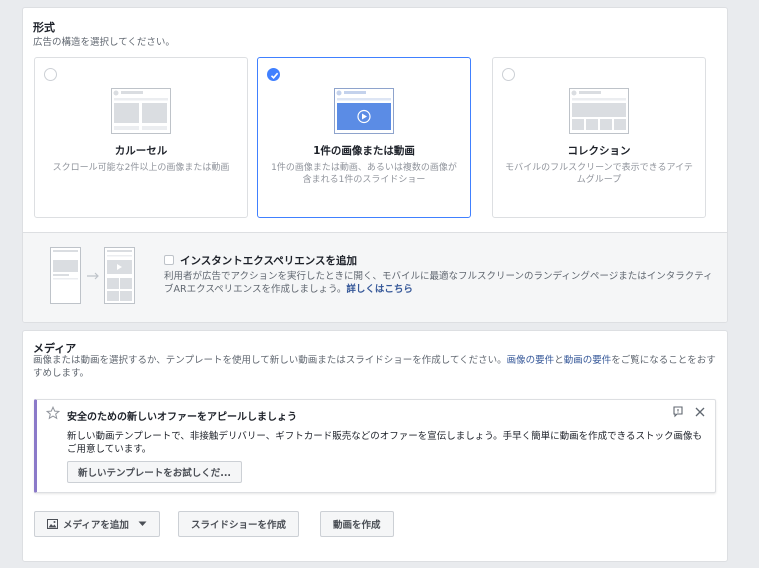 This screenshot has width=759, height=568. What do you see at coordinates (141, 111) in the screenshot?
I see `carousel-illustration-icon` at bounding box center [141, 111].